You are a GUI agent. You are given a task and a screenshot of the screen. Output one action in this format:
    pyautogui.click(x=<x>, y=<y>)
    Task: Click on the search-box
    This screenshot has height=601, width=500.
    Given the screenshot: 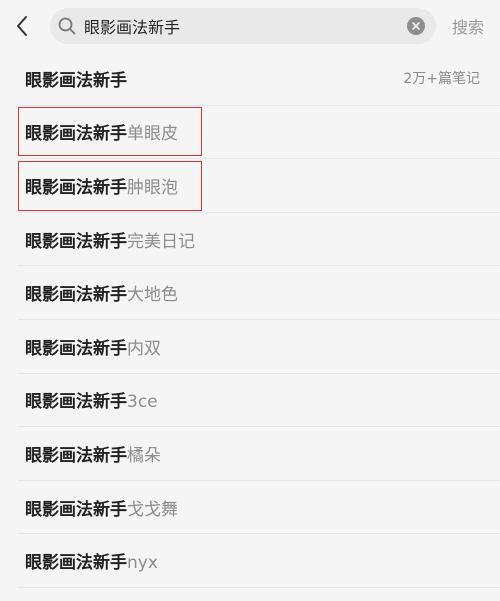 What is the action you would take?
    pyautogui.click(x=243, y=26)
    